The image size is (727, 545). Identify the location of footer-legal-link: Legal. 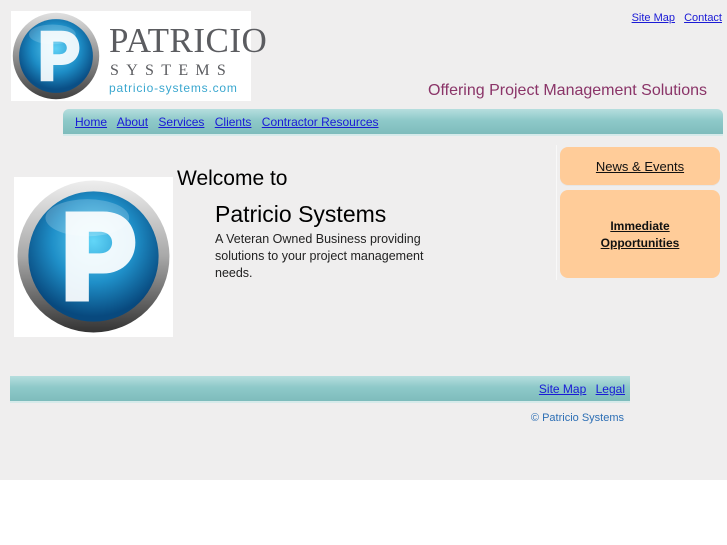
(610, 389).